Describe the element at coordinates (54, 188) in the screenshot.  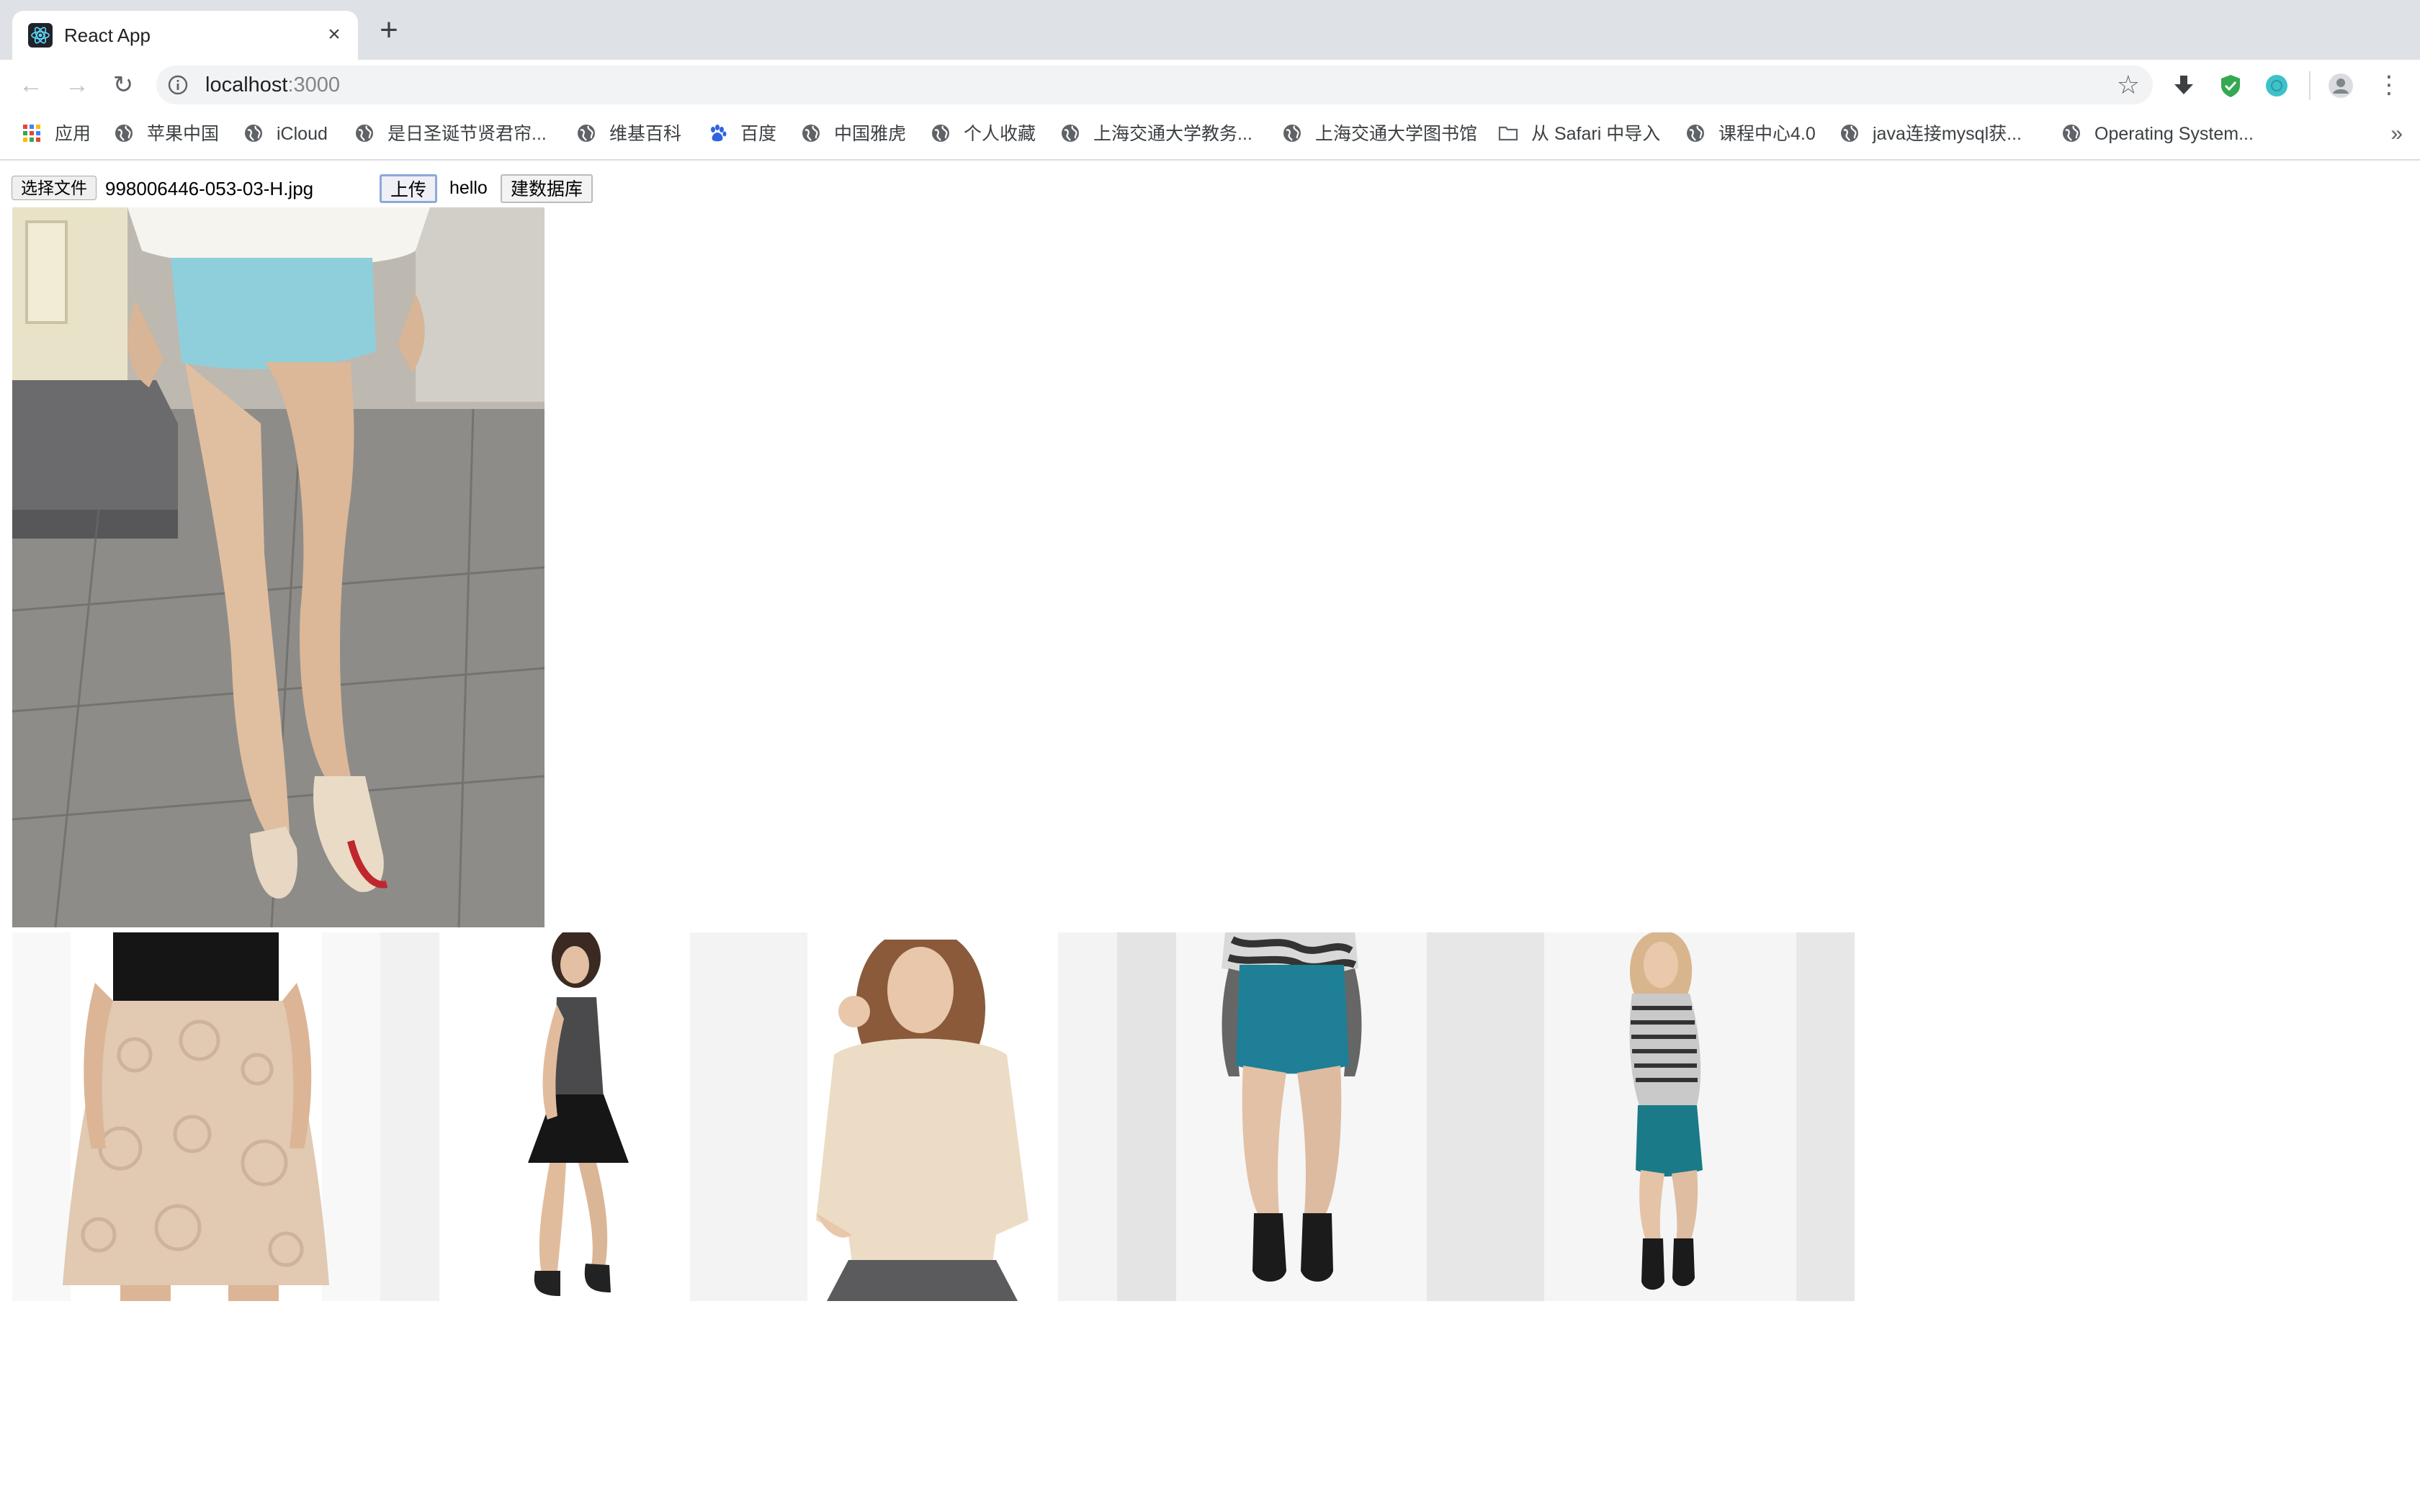
I see `choose-file-button: 选择文件` at that location.